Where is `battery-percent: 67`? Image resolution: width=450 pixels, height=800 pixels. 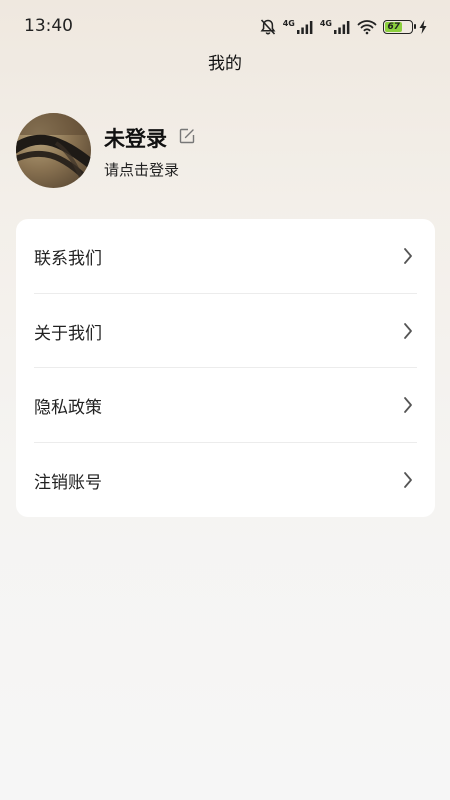 battery-percent: 67 is located at coordinates (393, 27).